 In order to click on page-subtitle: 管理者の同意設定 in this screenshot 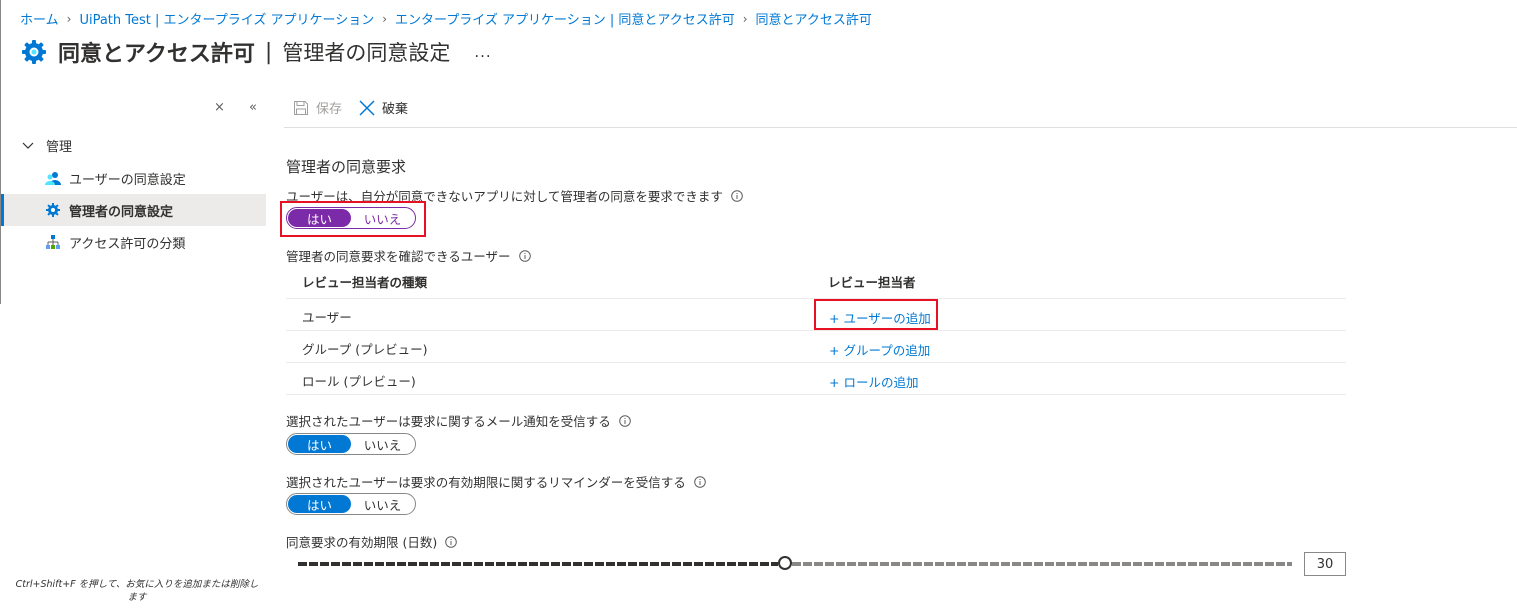, I will do `click(366, 53)`.